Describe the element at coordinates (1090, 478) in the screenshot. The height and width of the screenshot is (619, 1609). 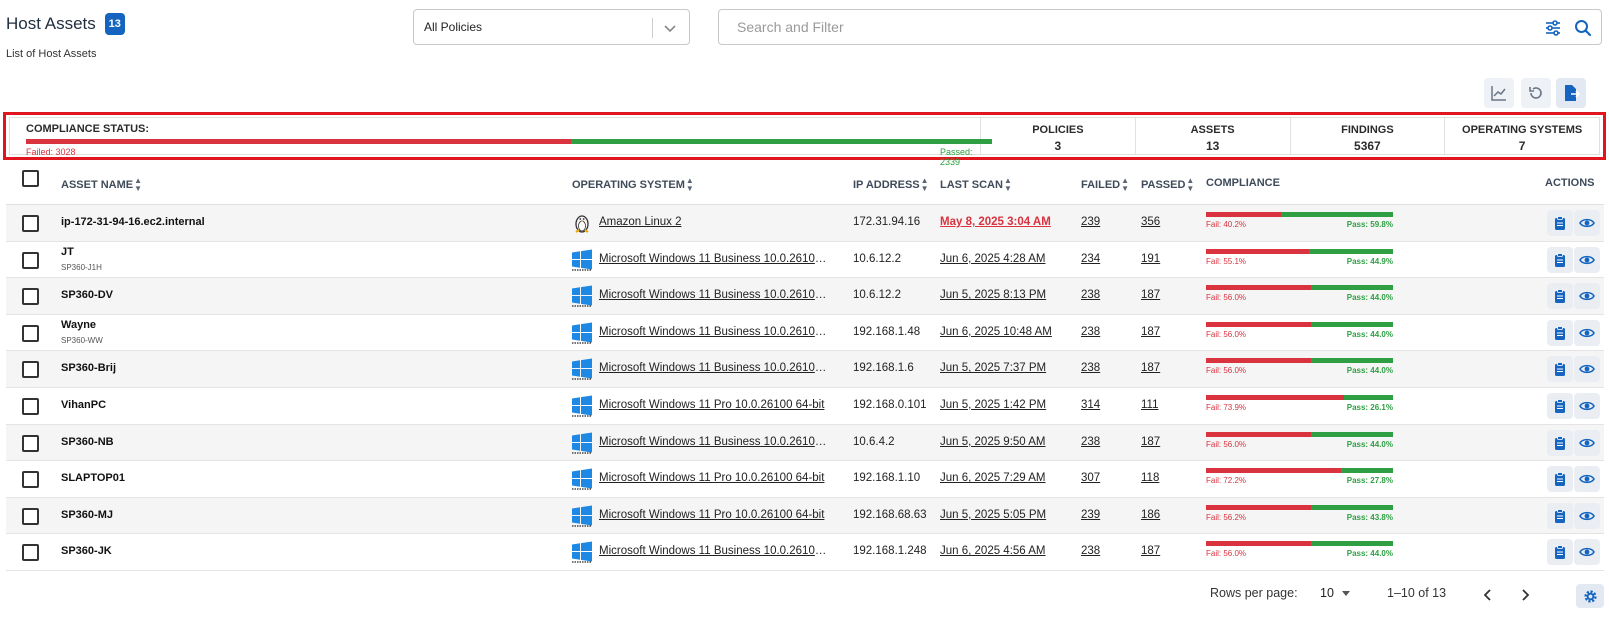
I see `failed-count-link: 307` at that location.